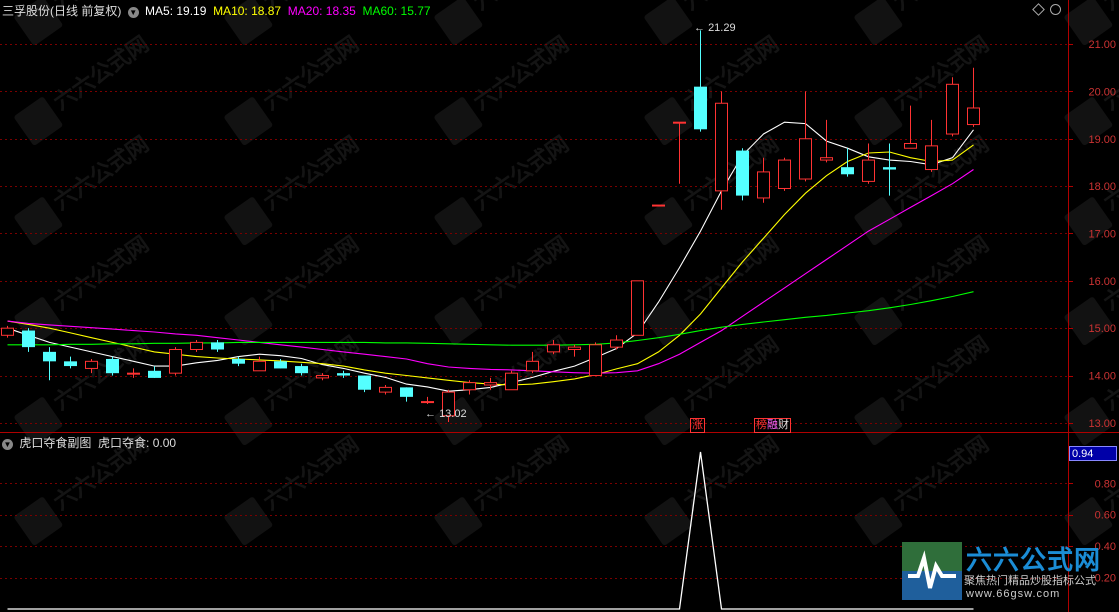 The width and height of the screenshot is (1119, 612). I want to click on indicator-value-label: 虎口夺食: 0.00, so click(137, 443).